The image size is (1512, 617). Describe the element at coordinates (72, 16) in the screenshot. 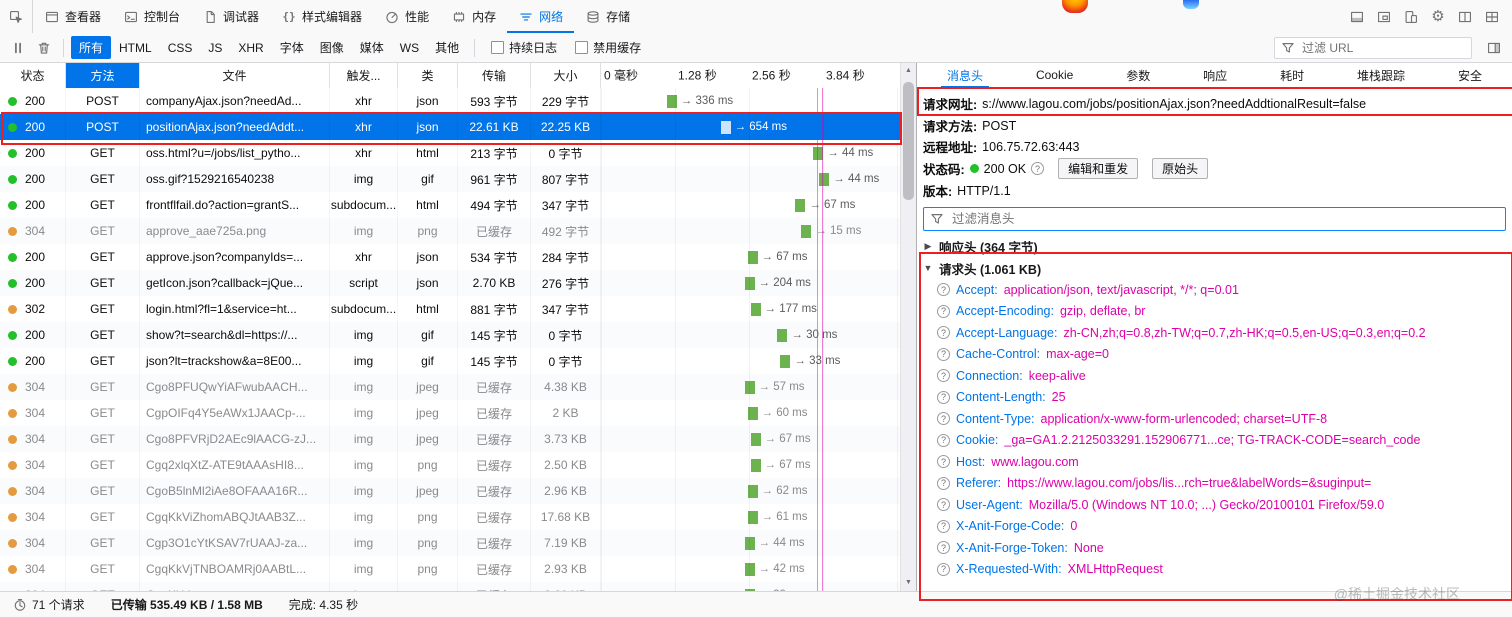

I see `devtools-tab-inspector: 查看器` at that location.